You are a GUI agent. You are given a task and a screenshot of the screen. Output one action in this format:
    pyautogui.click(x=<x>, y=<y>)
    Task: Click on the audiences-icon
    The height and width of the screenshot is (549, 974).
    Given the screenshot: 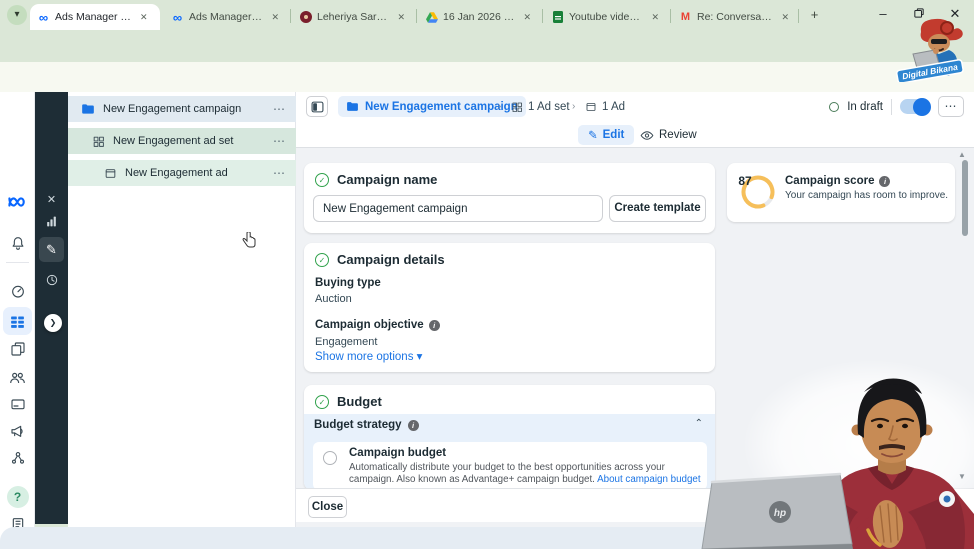 What is the action you would take?
    pyautogui.click(x=17, y=377)
    